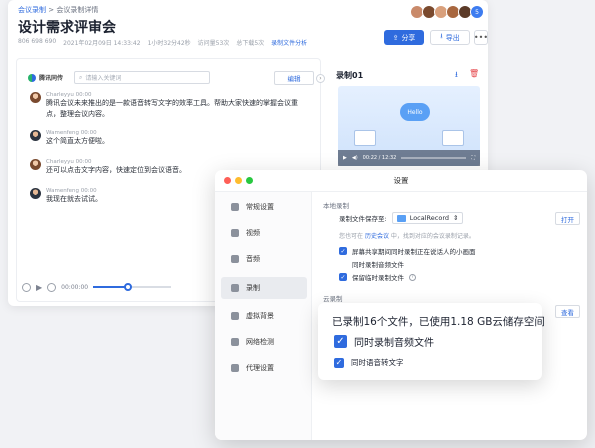 Image resolution: width=595 pixels, height=448 pixels. What do you see at coordinates (75, 287) in the screenshot?
I see `player-time: 00:00:00` at bounding box center [75, 287].